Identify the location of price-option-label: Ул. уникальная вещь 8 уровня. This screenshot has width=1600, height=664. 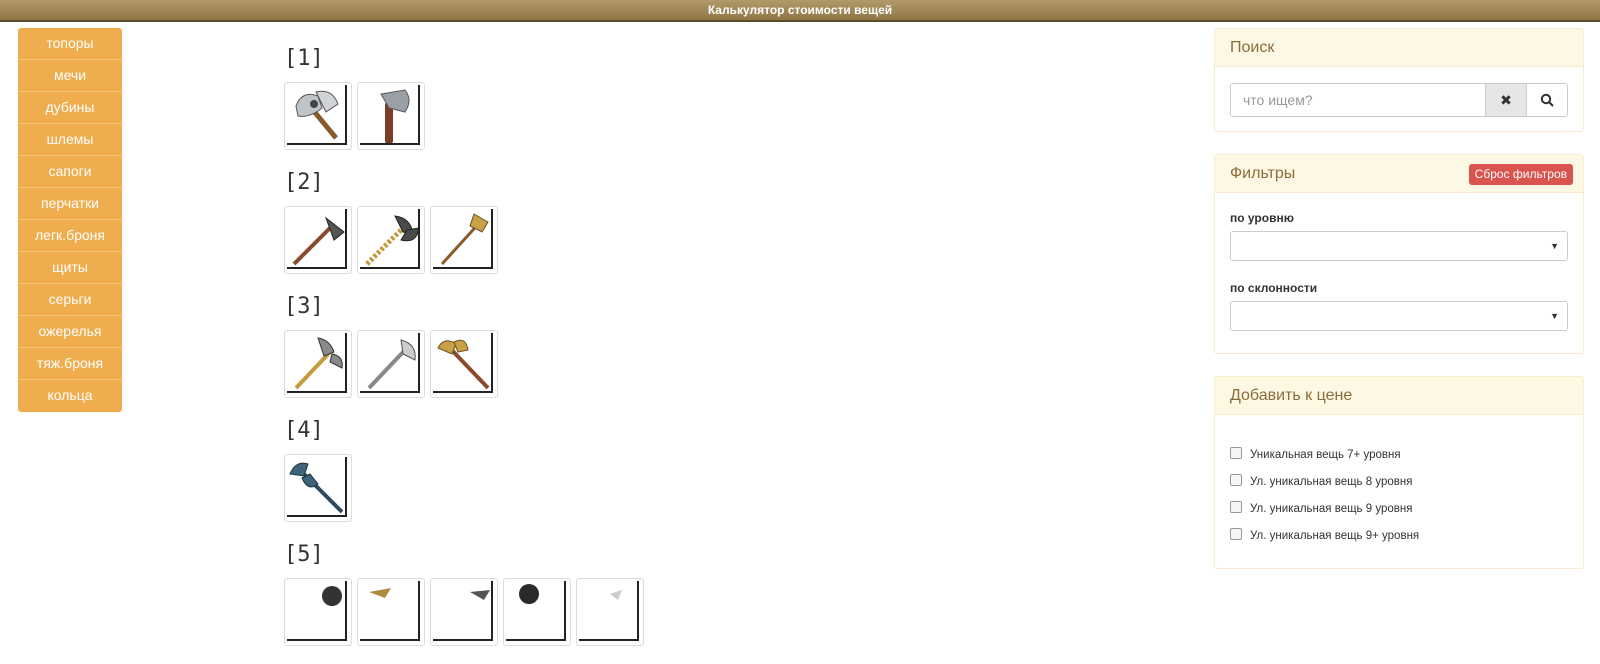
(1331, 481).